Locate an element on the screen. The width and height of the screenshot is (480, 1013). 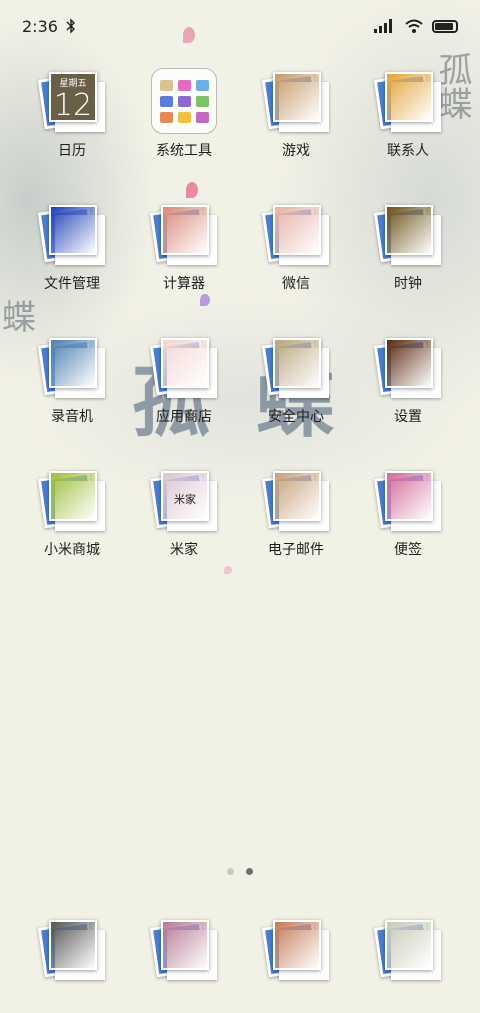
photo-frame-front: 米家 is located at coordinates (185, 496).